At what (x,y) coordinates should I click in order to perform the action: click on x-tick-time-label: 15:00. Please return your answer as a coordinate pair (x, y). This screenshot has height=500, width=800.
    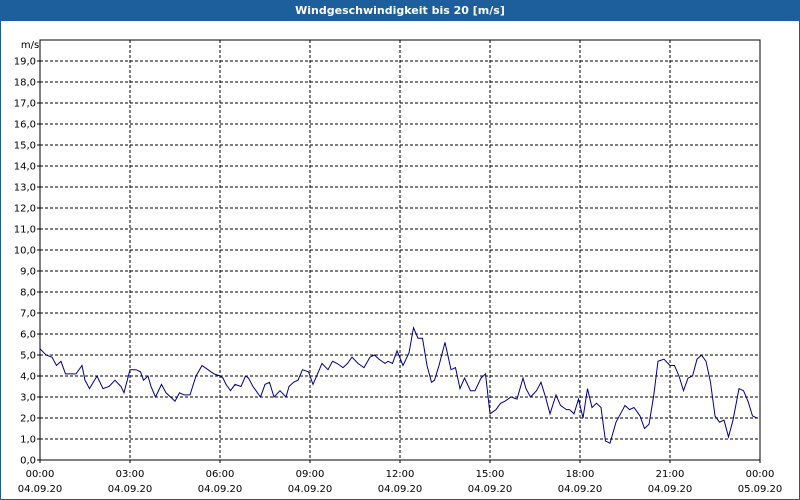
    Looking at the image, I should click on (490, 474).